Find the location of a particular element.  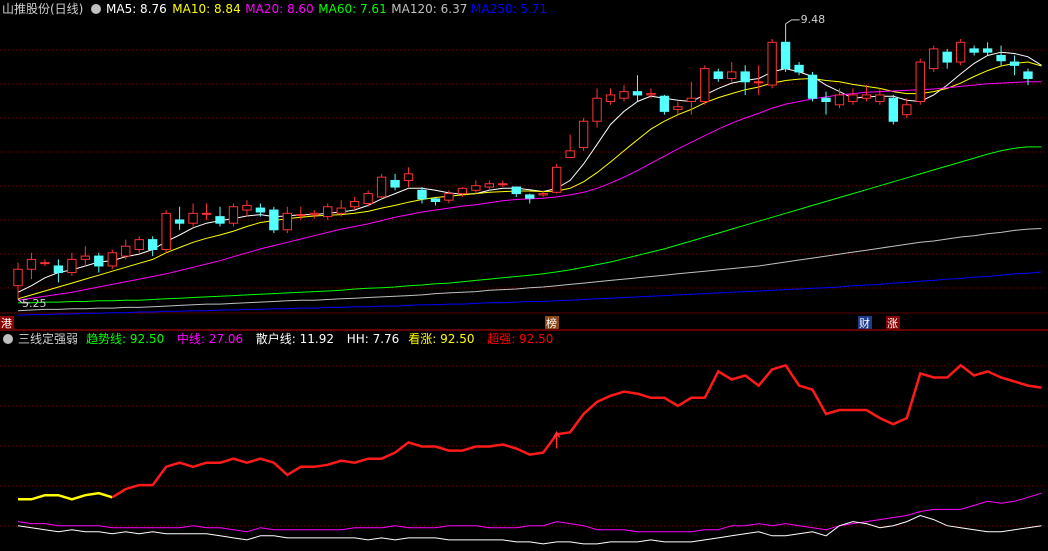

trend-line-watch is located at coordinates (65, 496).